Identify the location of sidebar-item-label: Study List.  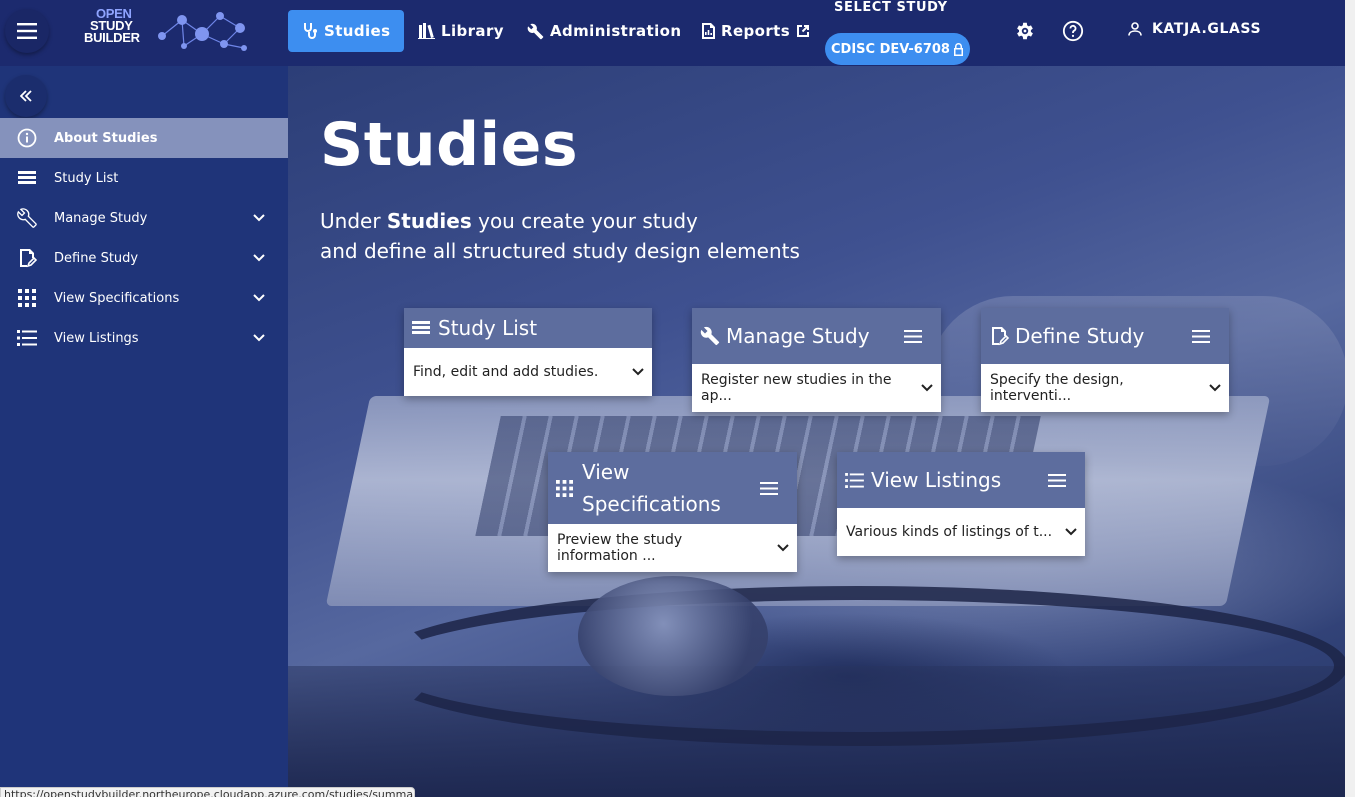
(86, 178).